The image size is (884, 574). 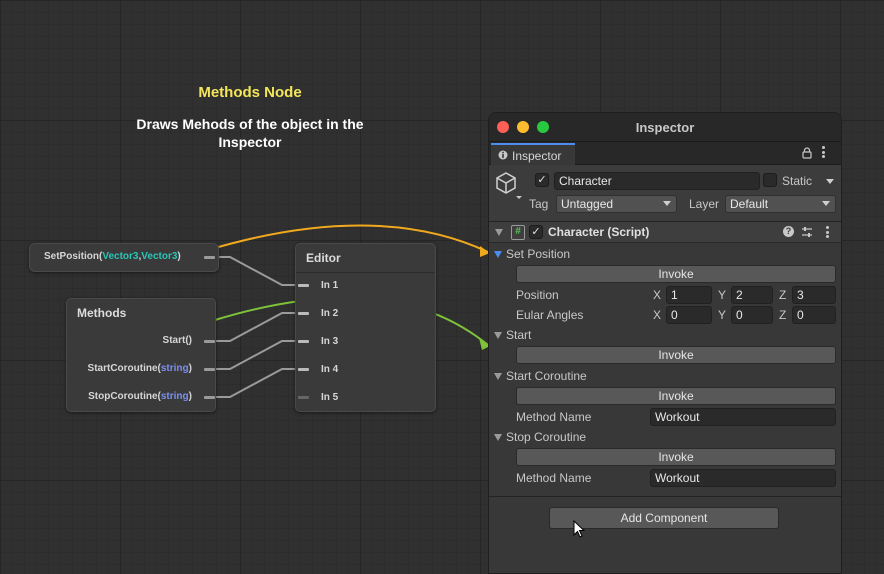 What do you see at coordinates (676, 457) in the screenshot?
I see `stop-coroutine-invoke-button: Invoke` at bounding box center [676, 457].